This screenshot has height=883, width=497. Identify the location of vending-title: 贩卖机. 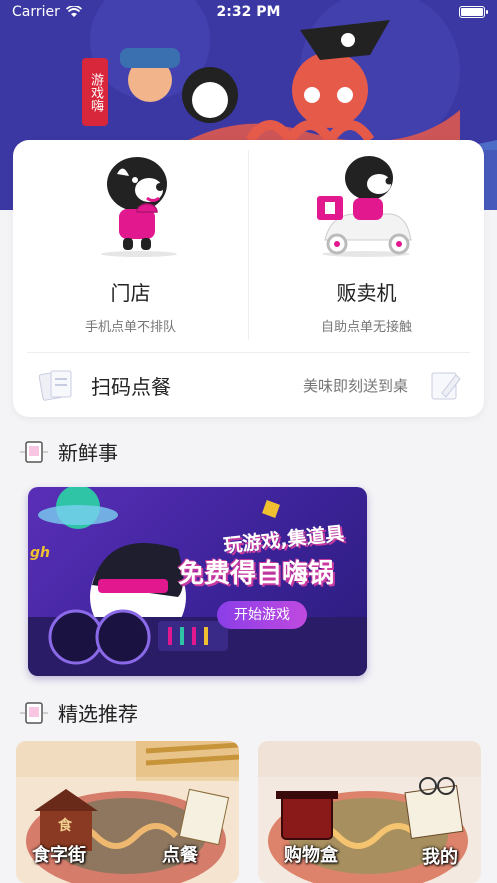
(366, 293).